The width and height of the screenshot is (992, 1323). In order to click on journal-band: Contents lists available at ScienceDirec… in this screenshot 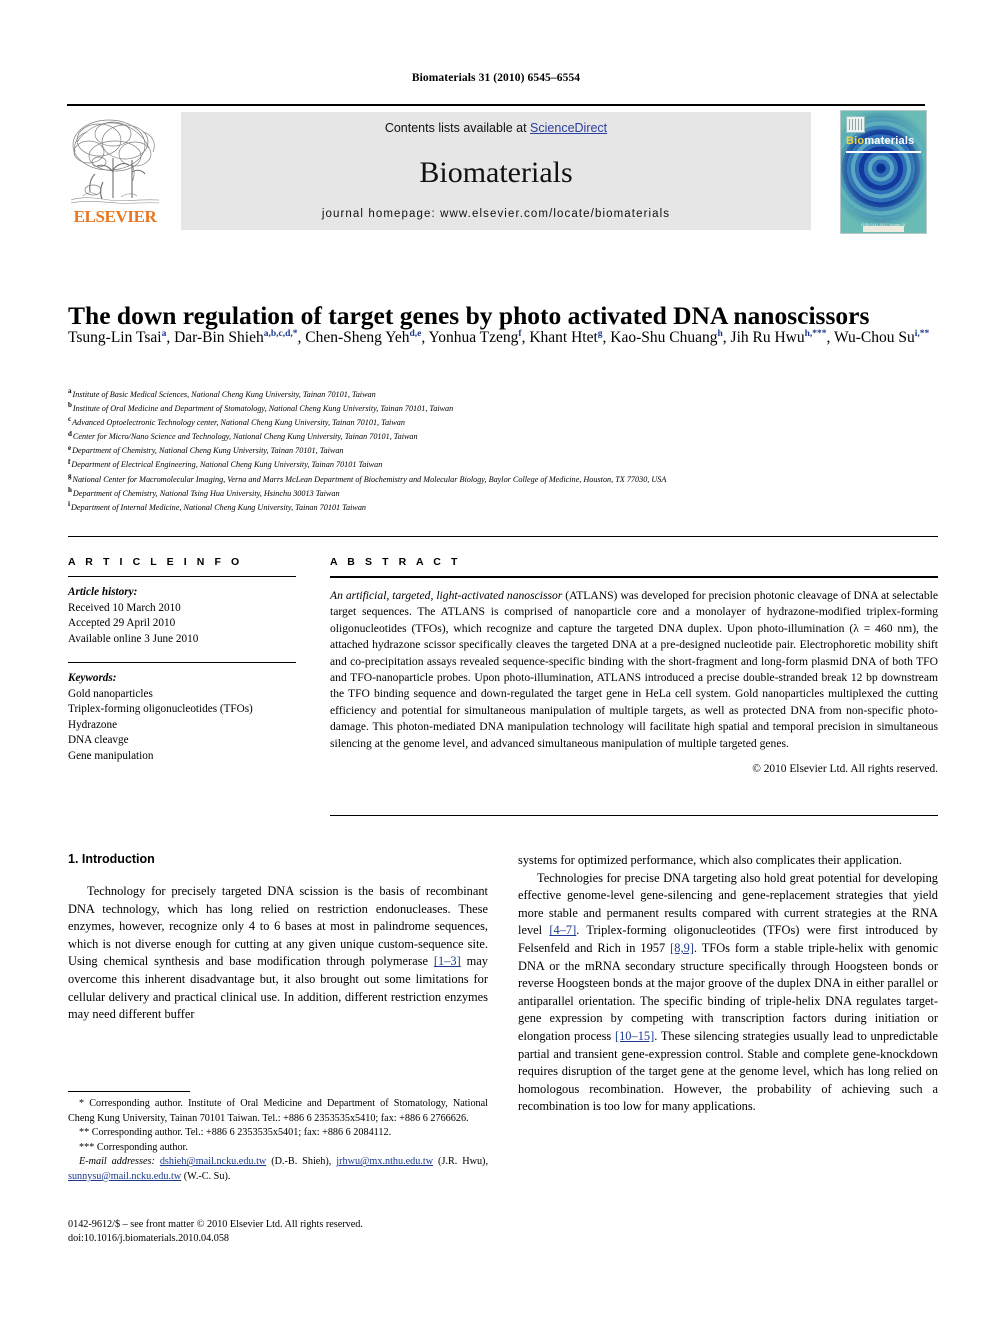, I will do `click(496, 171)`.